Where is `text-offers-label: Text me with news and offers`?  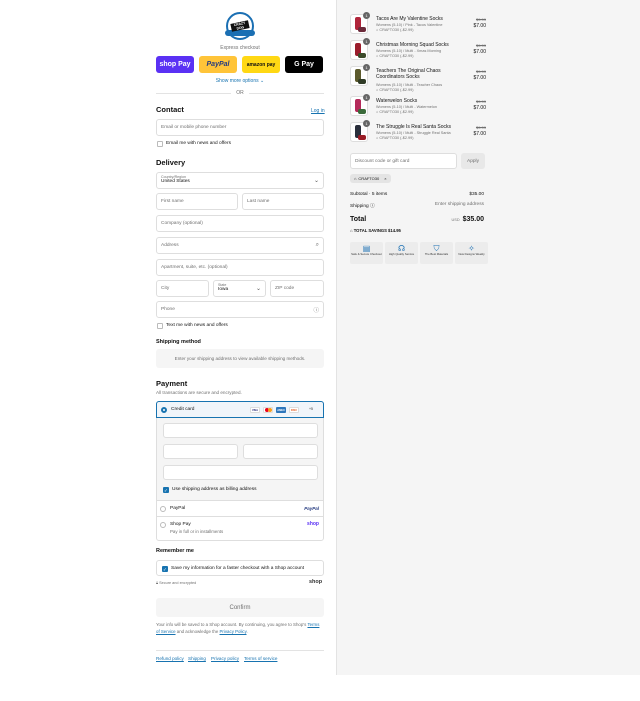
text-offers-label: Text me with news and offers is located at coordinates (197, 325).